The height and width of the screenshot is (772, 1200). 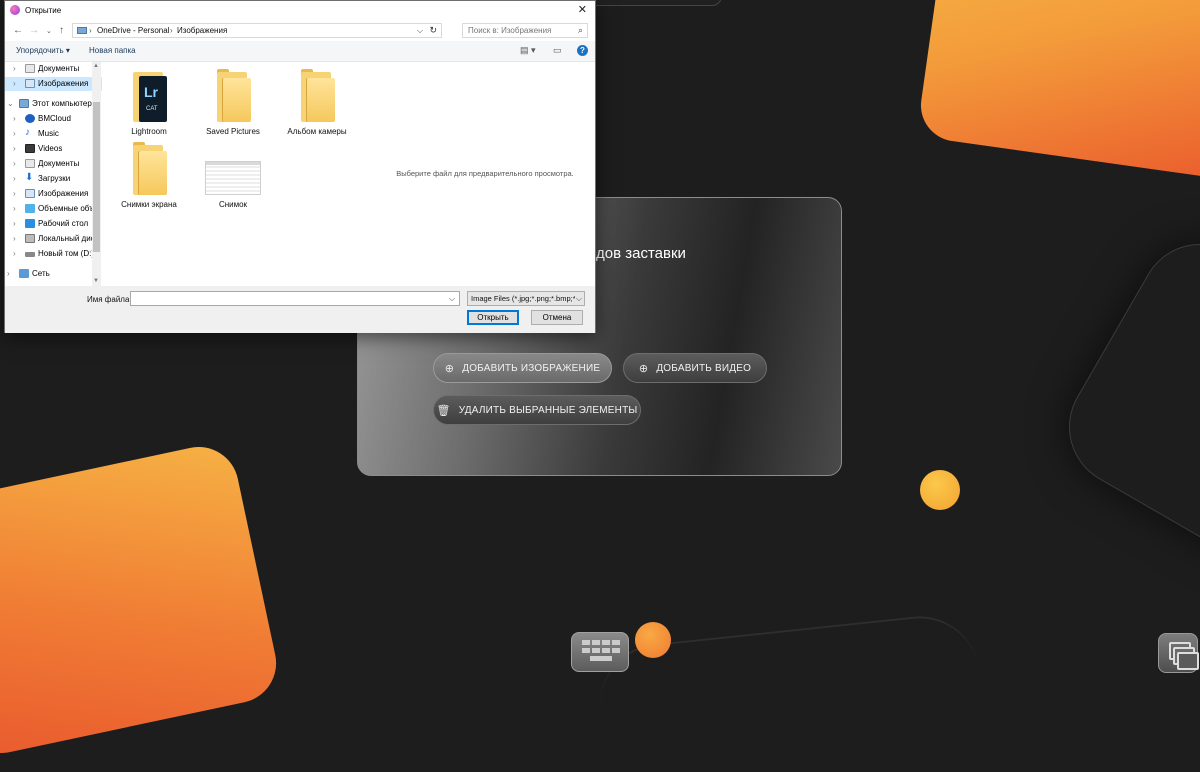 I want to click on scroll-up-icon: ▲, so click(x=96, y=66).